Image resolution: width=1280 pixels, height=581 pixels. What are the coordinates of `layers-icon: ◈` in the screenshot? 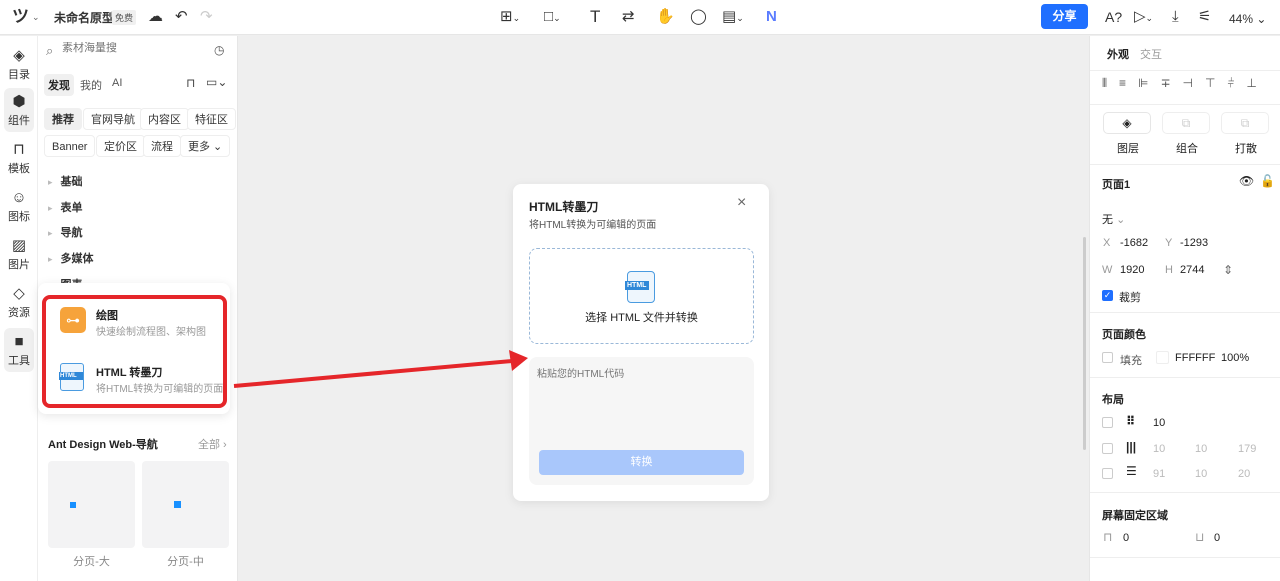 It's located at (1127, 123).